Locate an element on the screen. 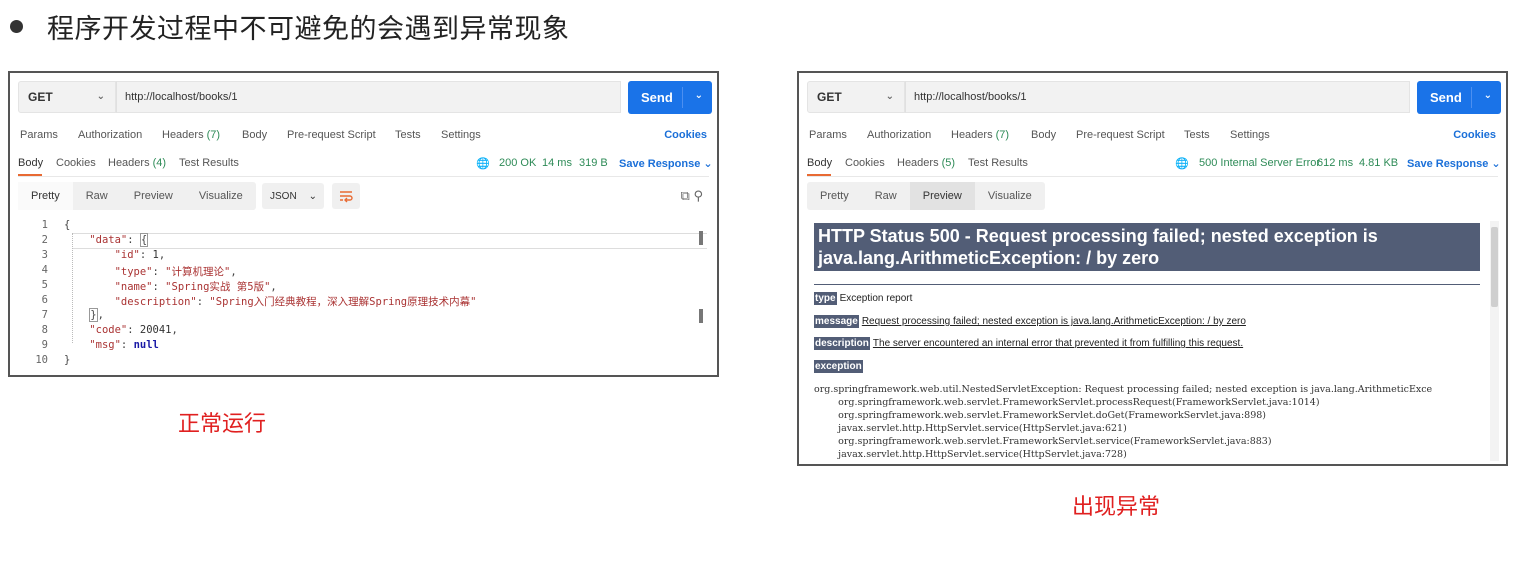 The image size is (1522, 574). status-code: 200 OK is located at coordinates (518, 163).